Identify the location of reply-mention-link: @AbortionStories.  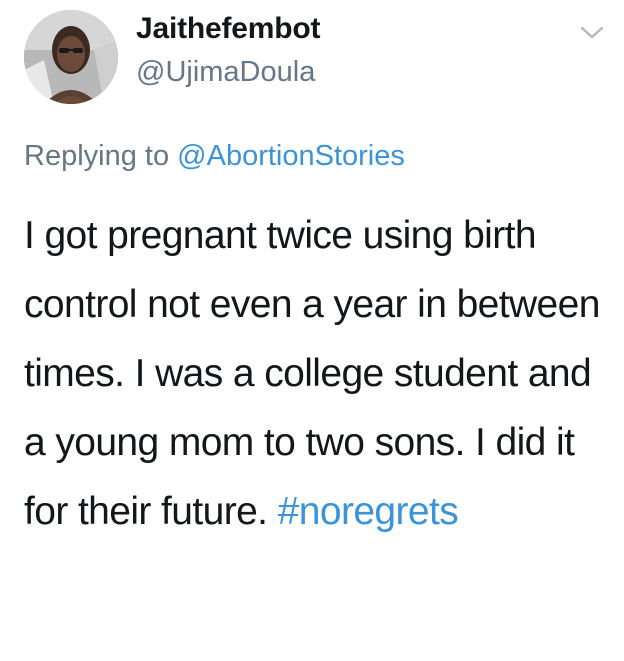
(291, 156).